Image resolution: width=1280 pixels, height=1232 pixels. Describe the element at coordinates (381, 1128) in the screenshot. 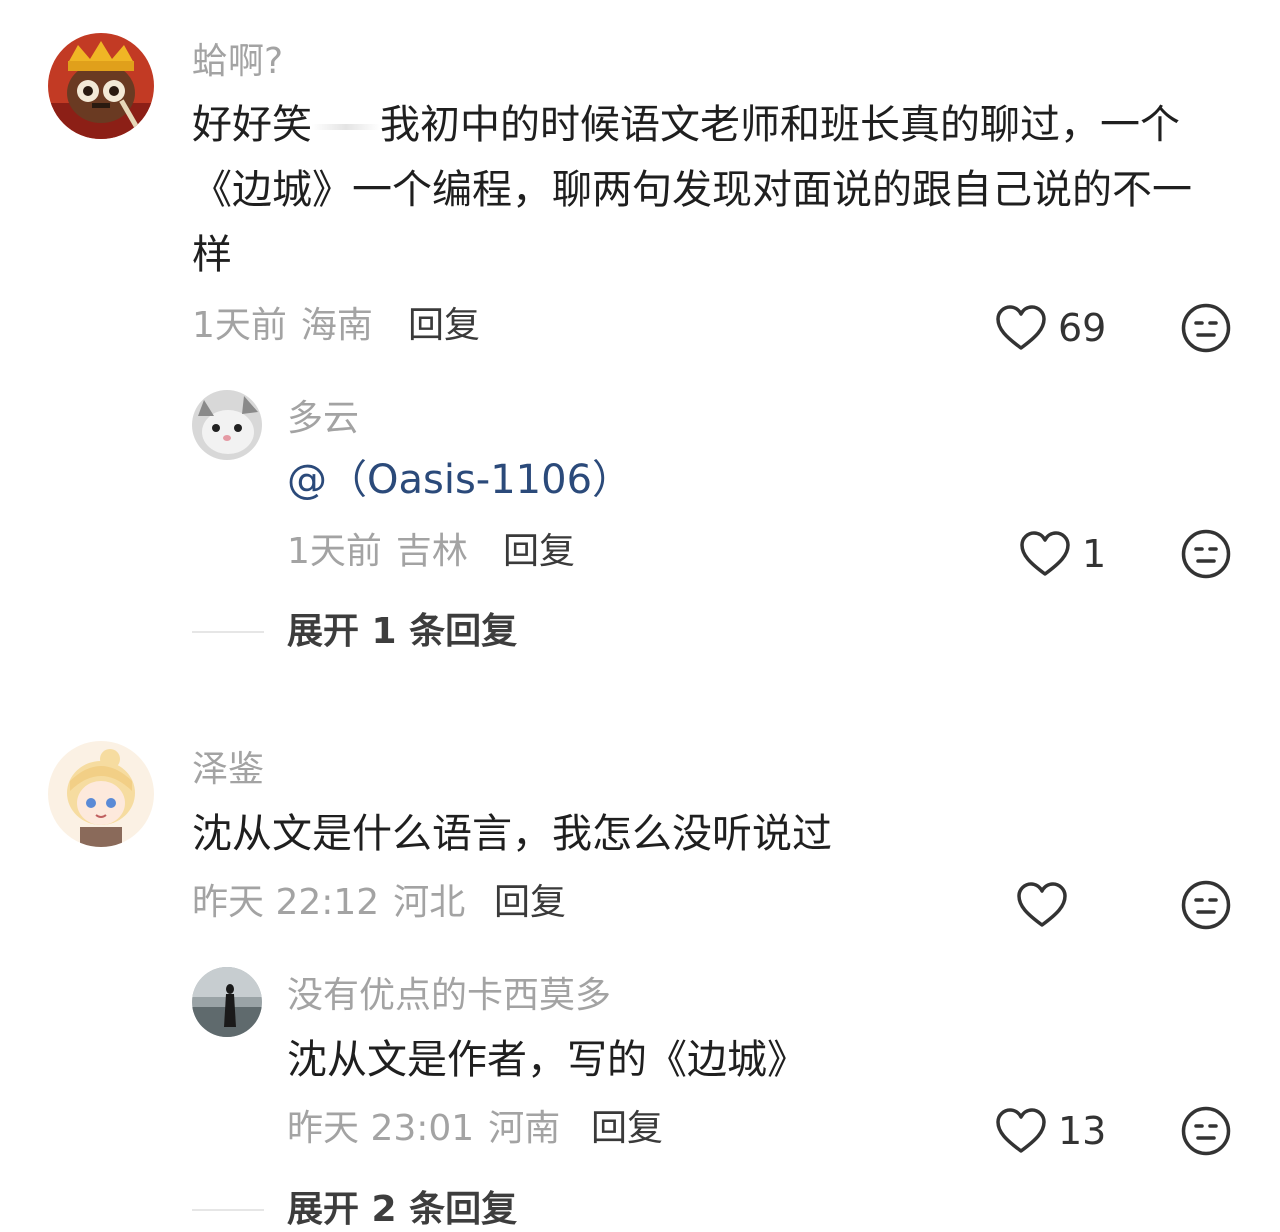

I see `reply-time: 昨天 23:01` at that location.